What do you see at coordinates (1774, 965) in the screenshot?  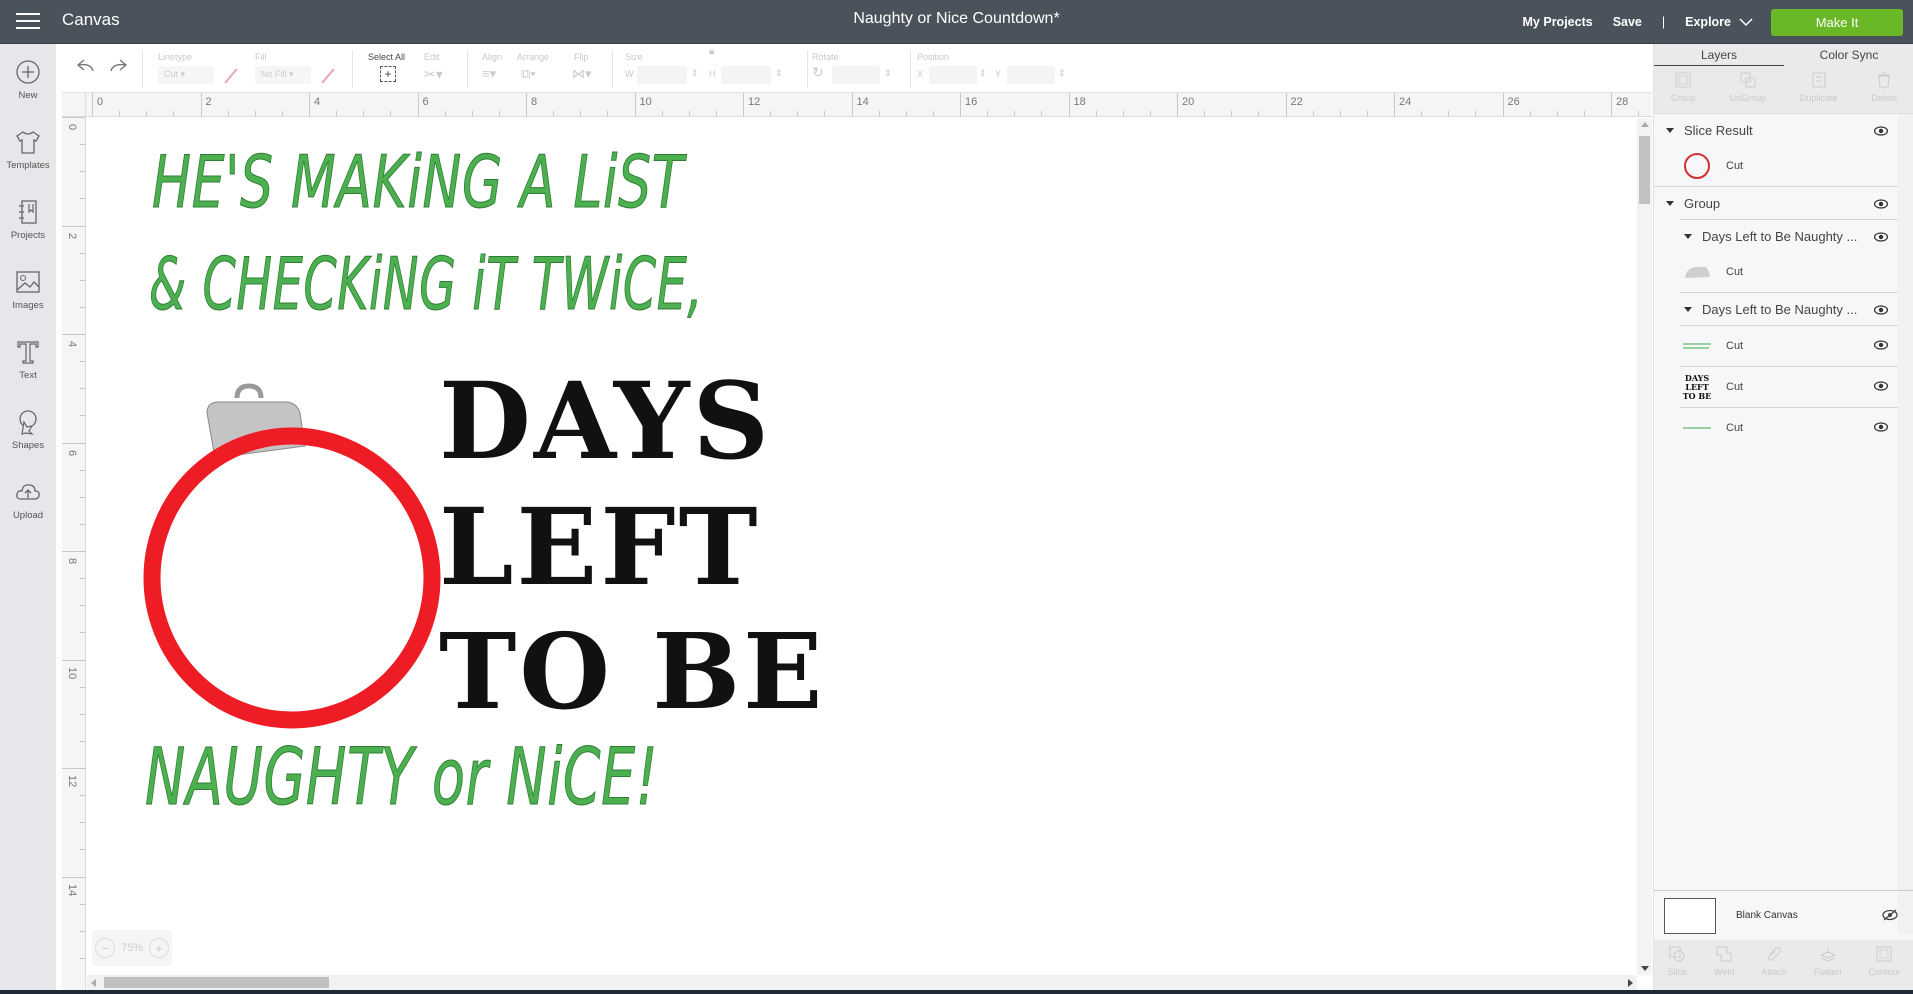 I see `attach-button: Attach` at bounding box center [1774, 965].